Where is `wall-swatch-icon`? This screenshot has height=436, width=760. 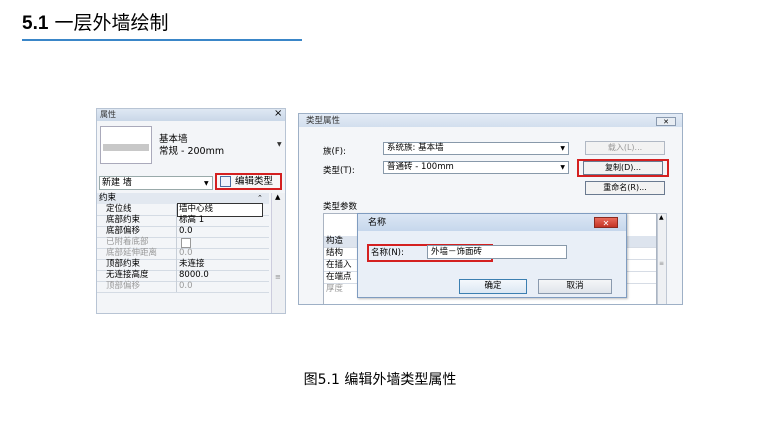
wall-swatch-icon is located at coordinates (126, 147).